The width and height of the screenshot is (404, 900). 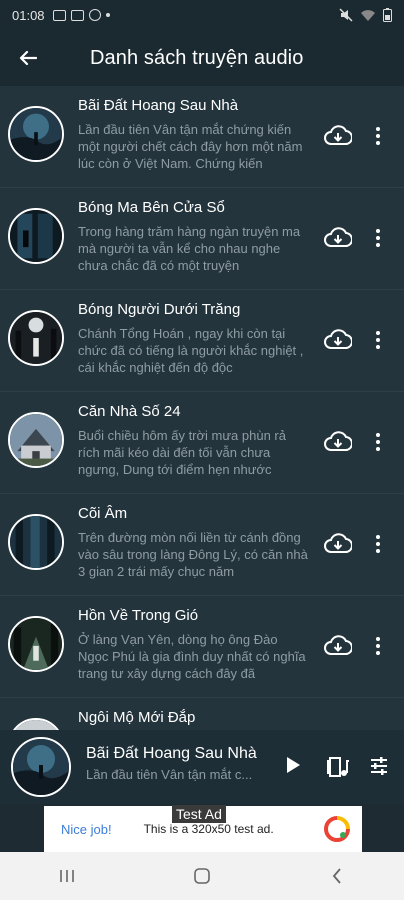 I want to click on back-button, so click(x=28, y=58).